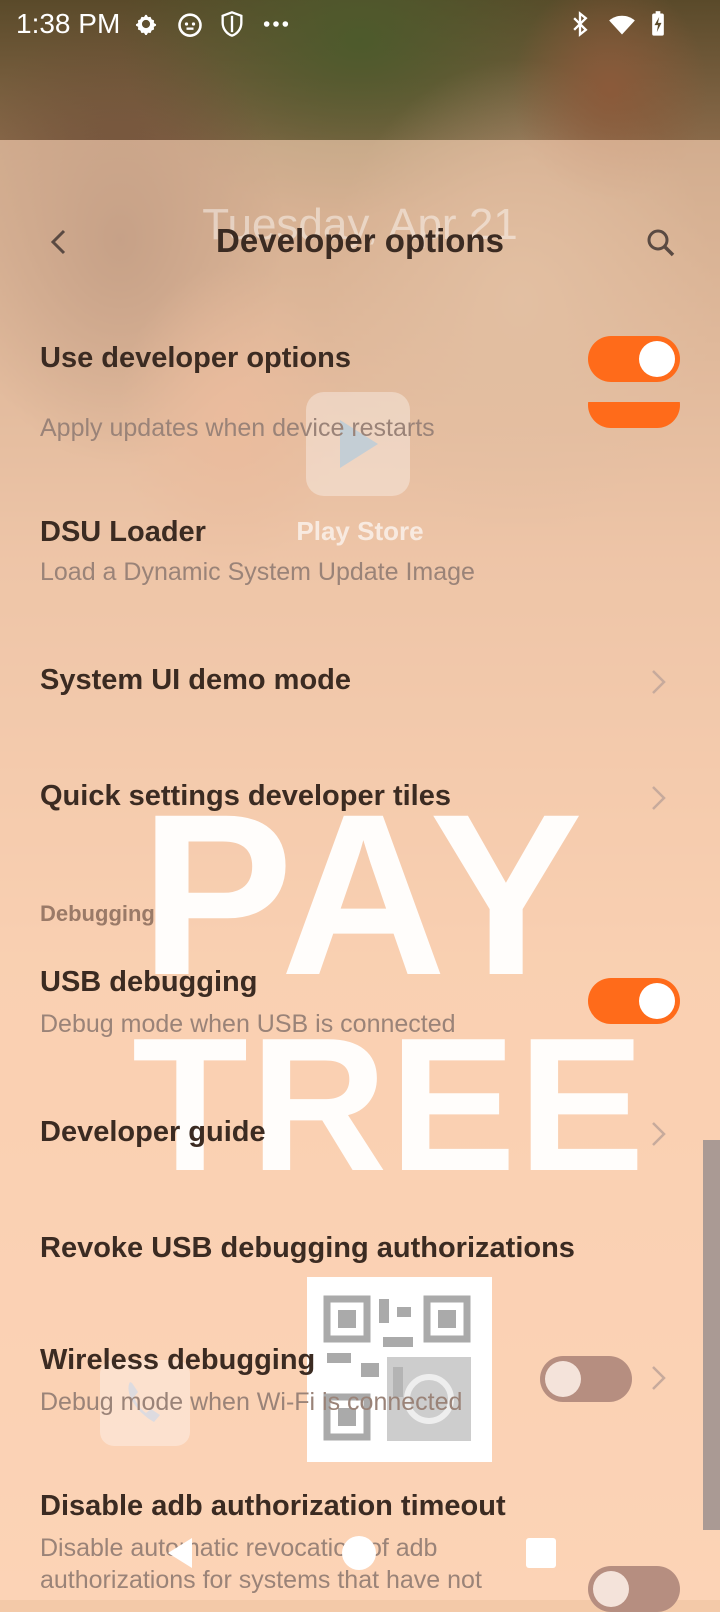 The width and height of the screenshot is (720, 1612). What do you see at coordinates (359, 1553) in the screenshot?
I see `nav-home-icon` at bounding box center [359, 1553].